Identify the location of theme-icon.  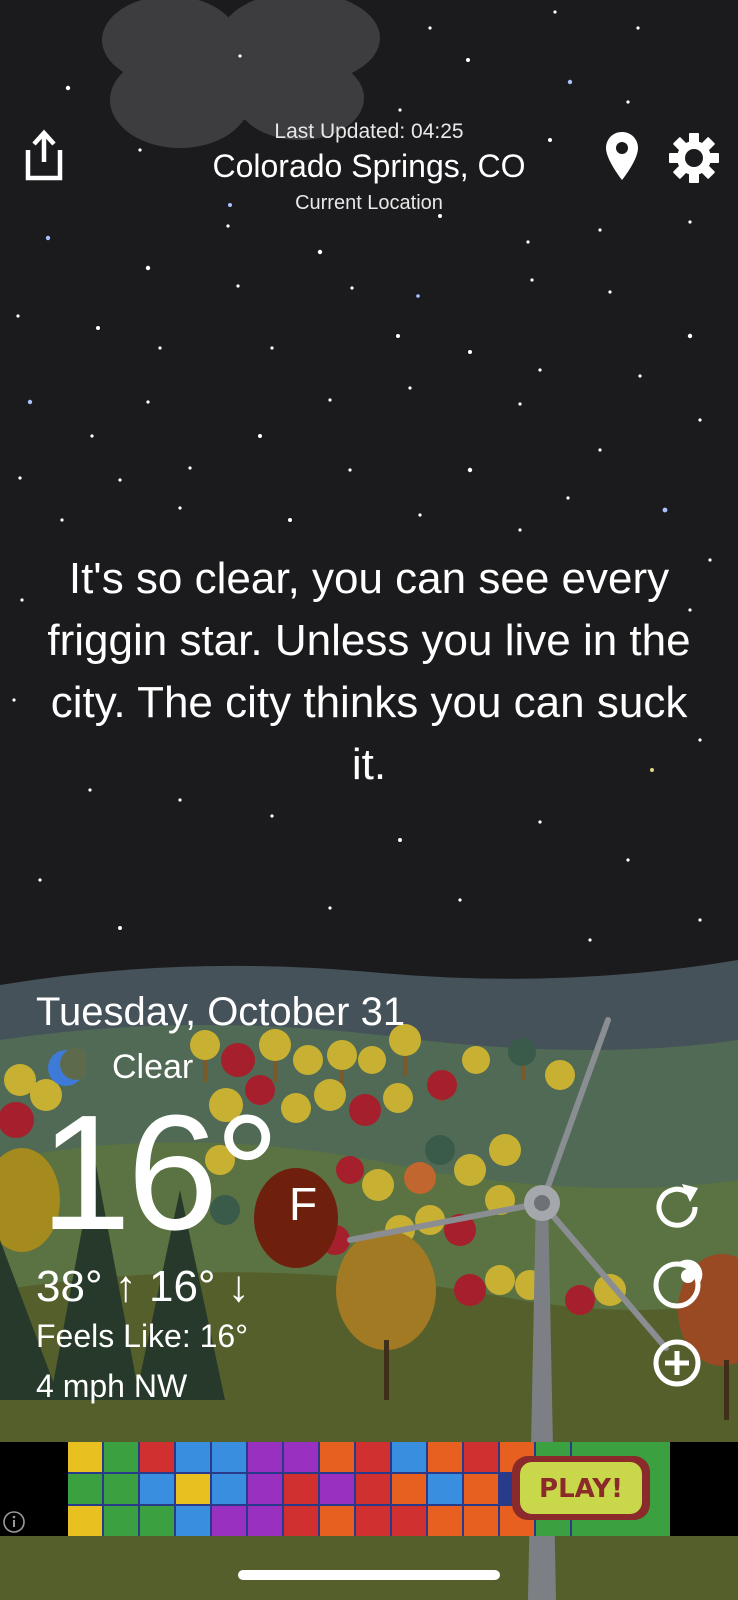
(677, 1285).